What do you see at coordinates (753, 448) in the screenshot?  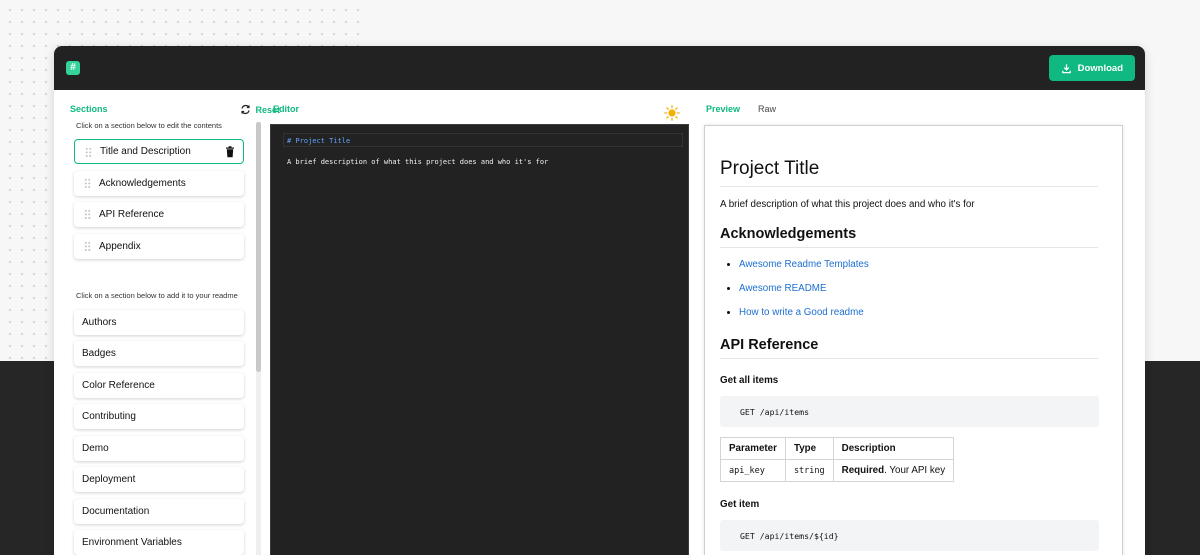 I see `table-header: Parameter` at bounding box center [753, 448].